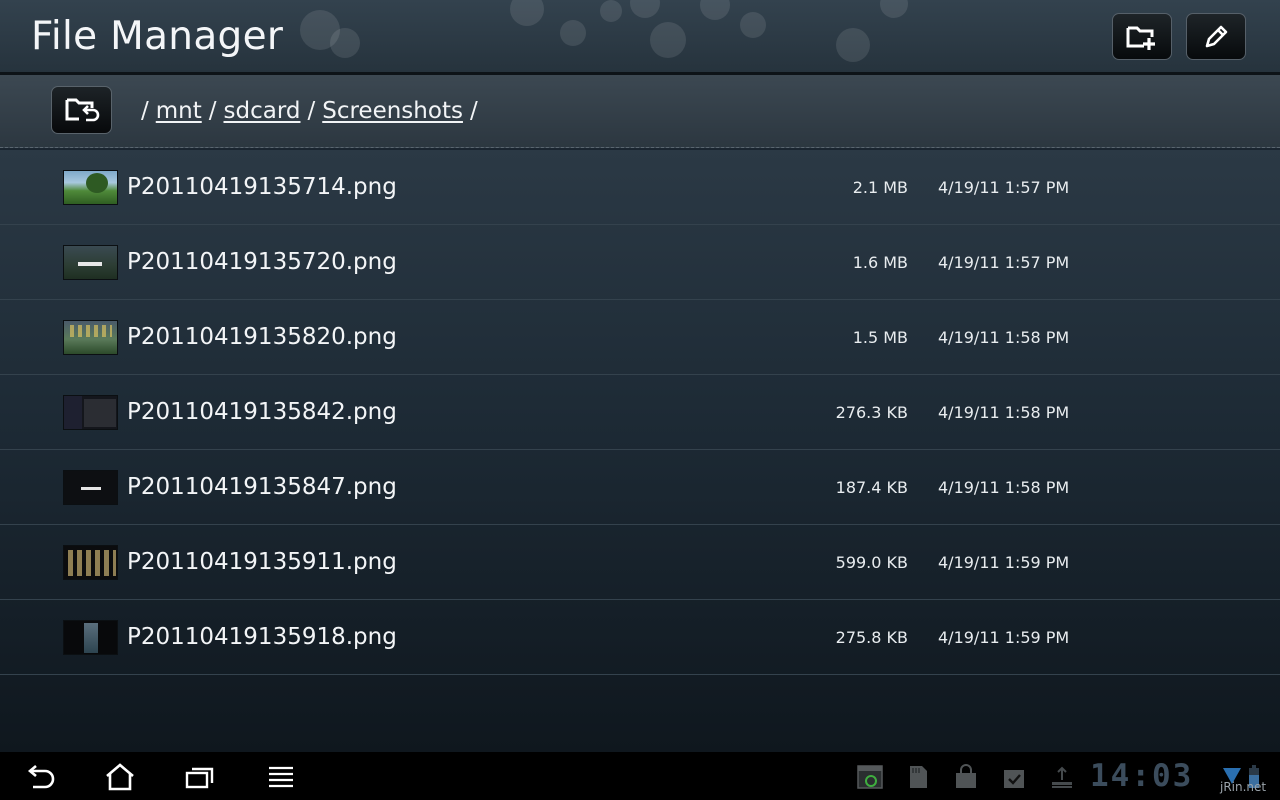 The height and width of the screenshot is (800, 1280). What do you see at coordinates (871, 412) in the screenshot?
I see `file-size: 276.3 KB` at bounding box center [871, 412].